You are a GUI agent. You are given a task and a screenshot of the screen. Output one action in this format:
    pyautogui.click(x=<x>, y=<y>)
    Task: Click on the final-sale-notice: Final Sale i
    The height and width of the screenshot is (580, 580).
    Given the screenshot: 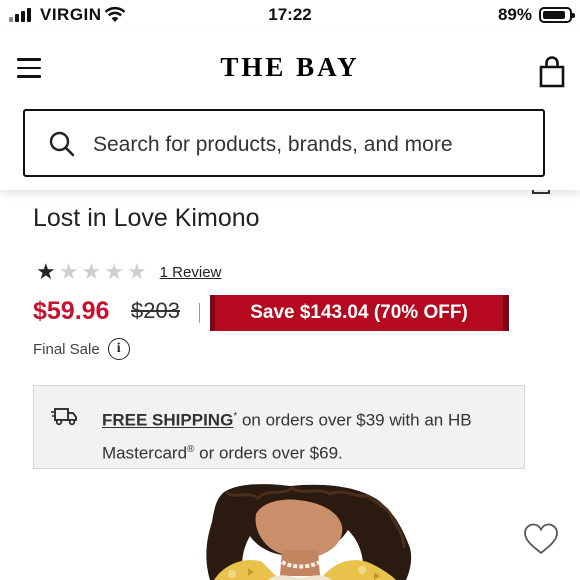 What is the action you would take?
    pyautogui.click(x=81, y=349)
    